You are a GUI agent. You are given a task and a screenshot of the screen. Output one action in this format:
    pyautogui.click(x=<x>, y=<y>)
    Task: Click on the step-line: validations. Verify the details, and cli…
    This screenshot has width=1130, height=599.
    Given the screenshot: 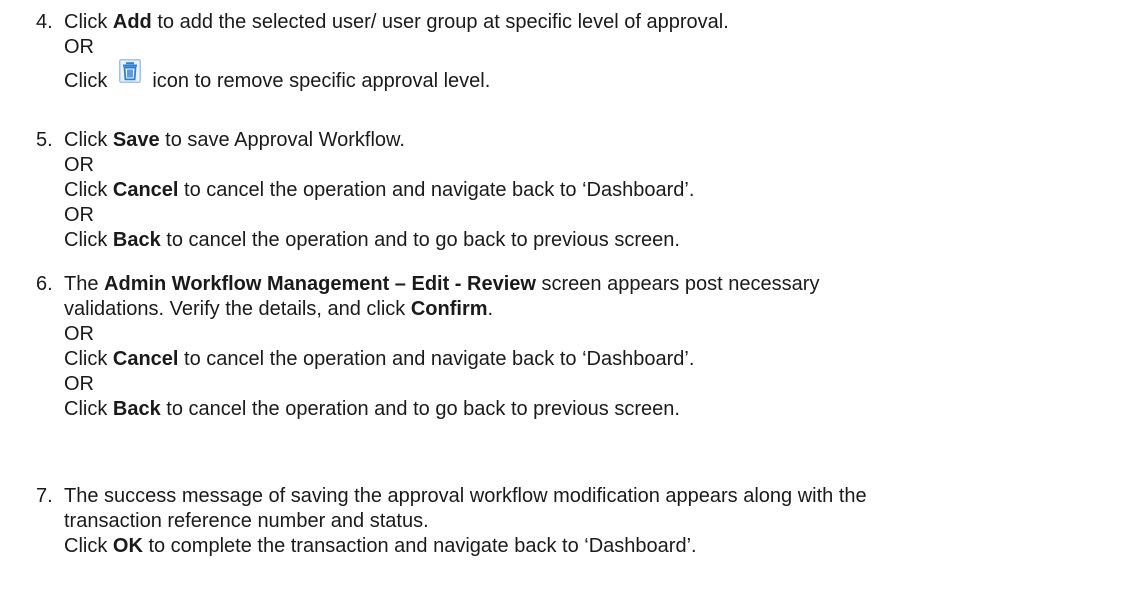 What is the action you would take?
    pyautogui.click(x=279, y=309)
    